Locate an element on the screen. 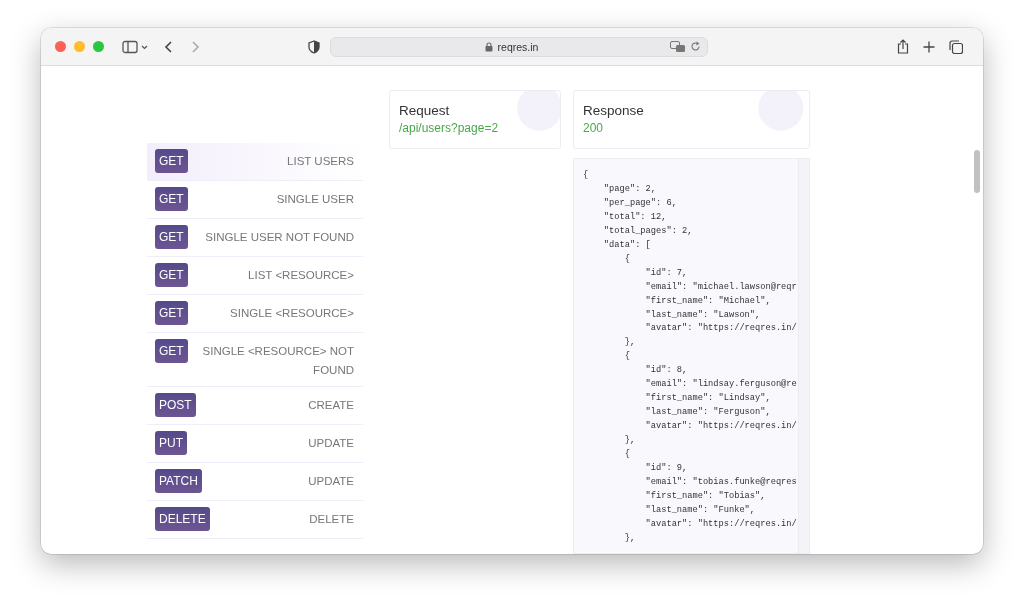 The width and height of the screenshot is (1024, 609). endpoint-item: PATCH UPDATE is located at coordinates (255, 482).